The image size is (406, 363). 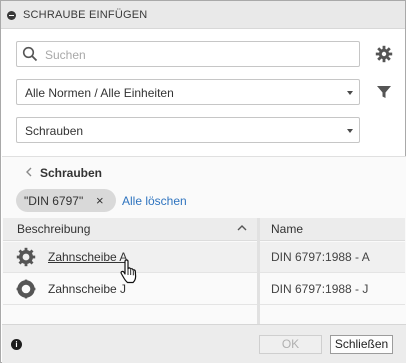 What do you see at coordinates (53, 229) in the screenshot?
I see `column-header-description: Beschreibung` at bounding box center [53, 229].